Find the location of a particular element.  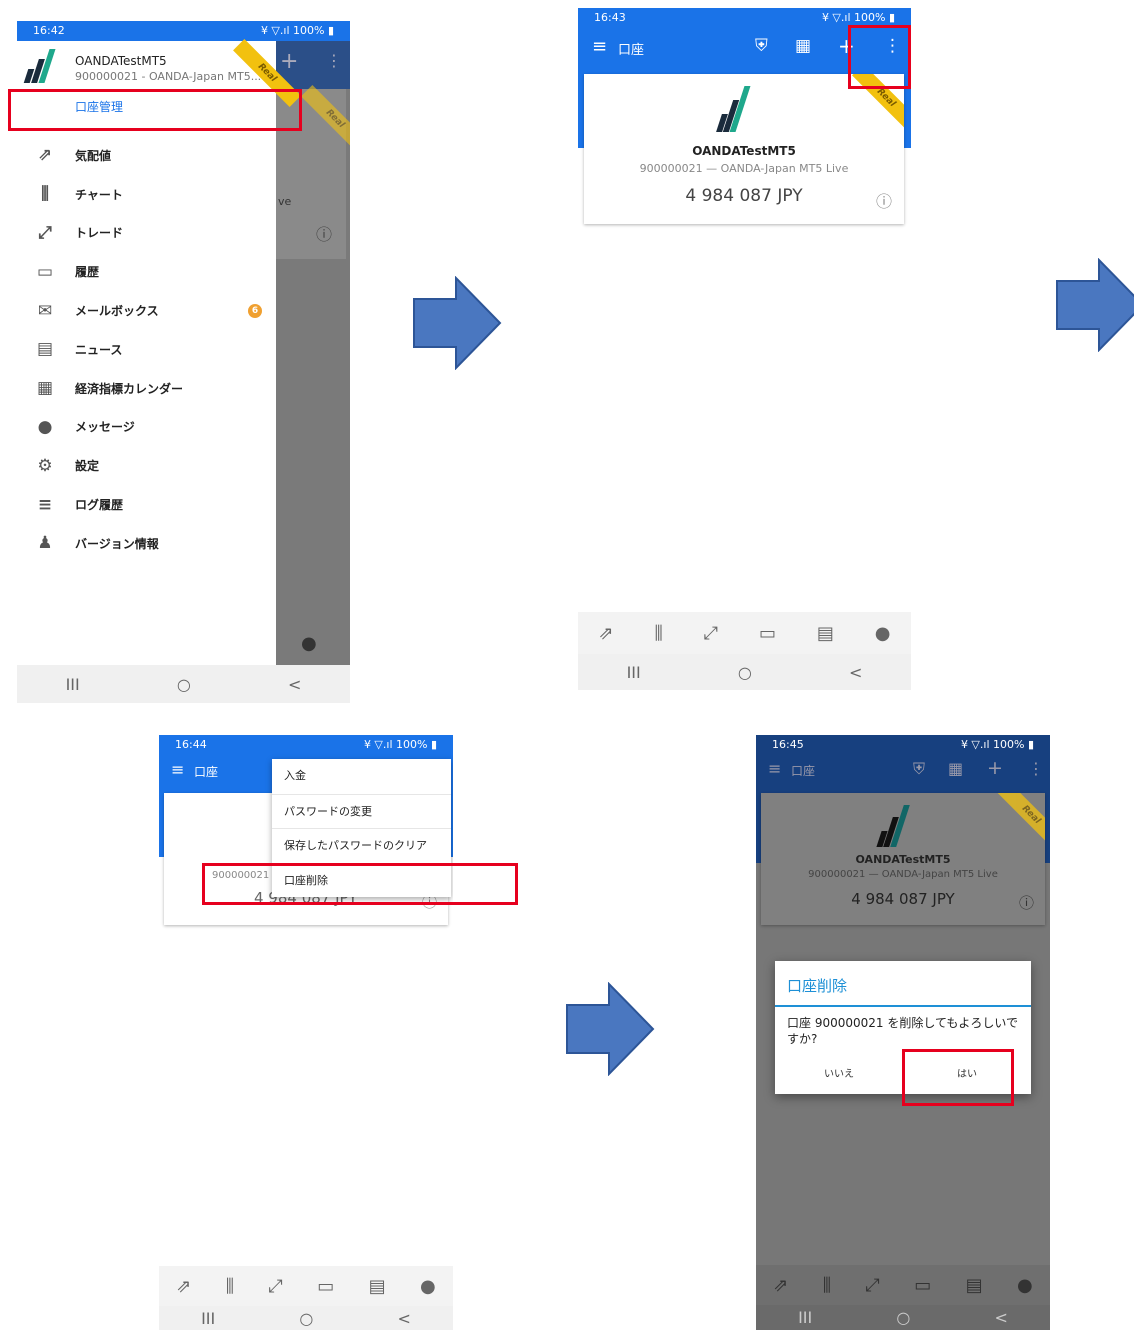

drawer-item: ▤ ニュース is located at coordinates (146, 349).